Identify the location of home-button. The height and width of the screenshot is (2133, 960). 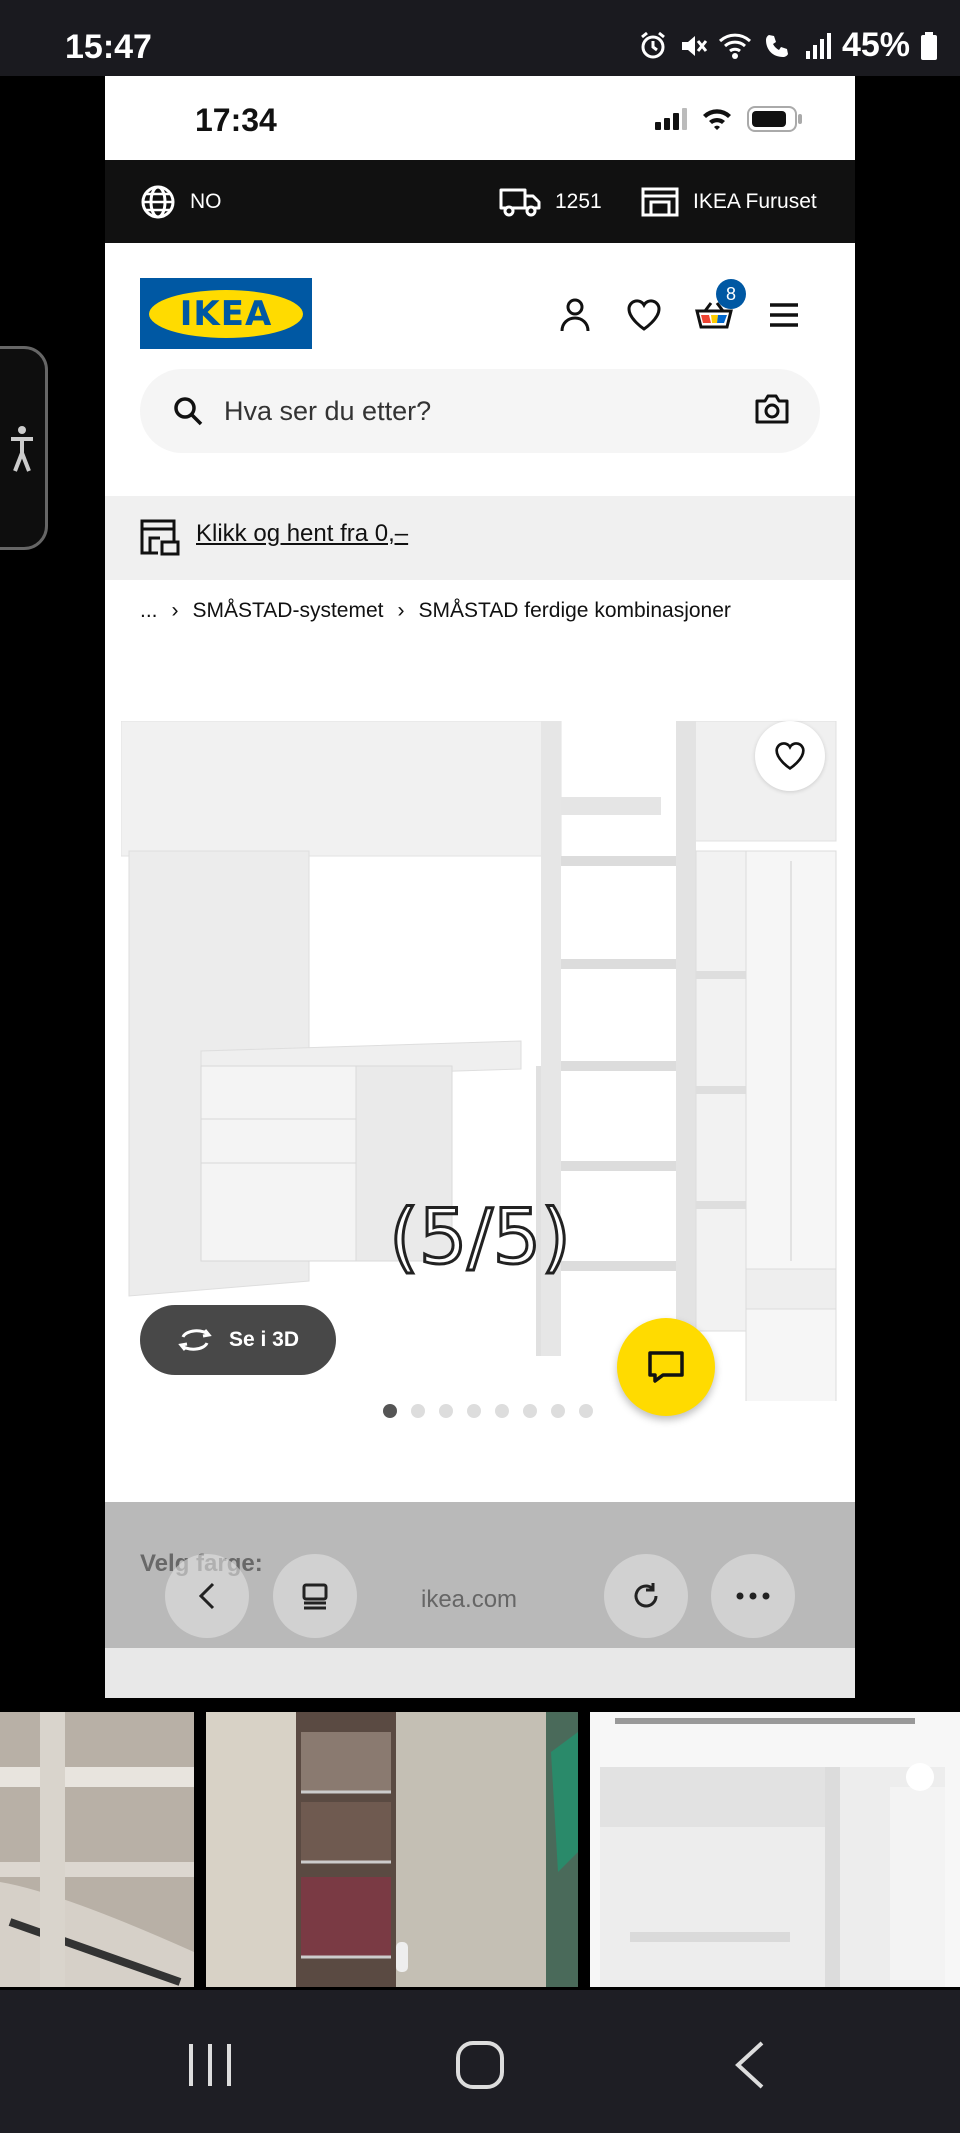
(480, 2065).